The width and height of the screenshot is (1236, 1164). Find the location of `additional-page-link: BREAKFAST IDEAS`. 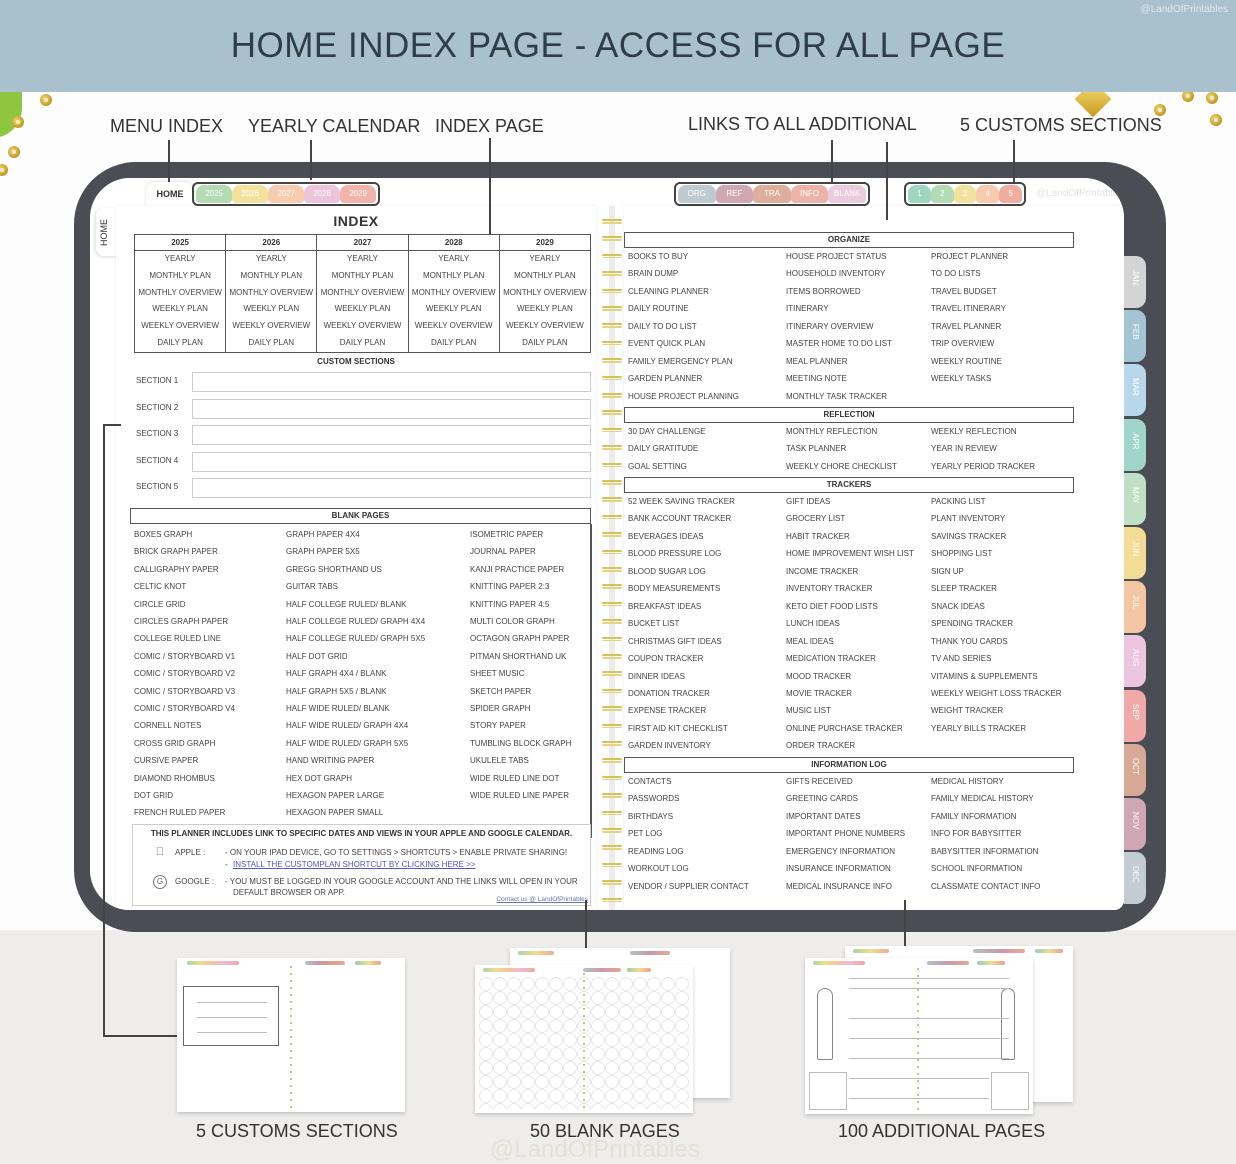

additional-page-link: BREAKFAST IDEAS is located at coordinates (664, 606).